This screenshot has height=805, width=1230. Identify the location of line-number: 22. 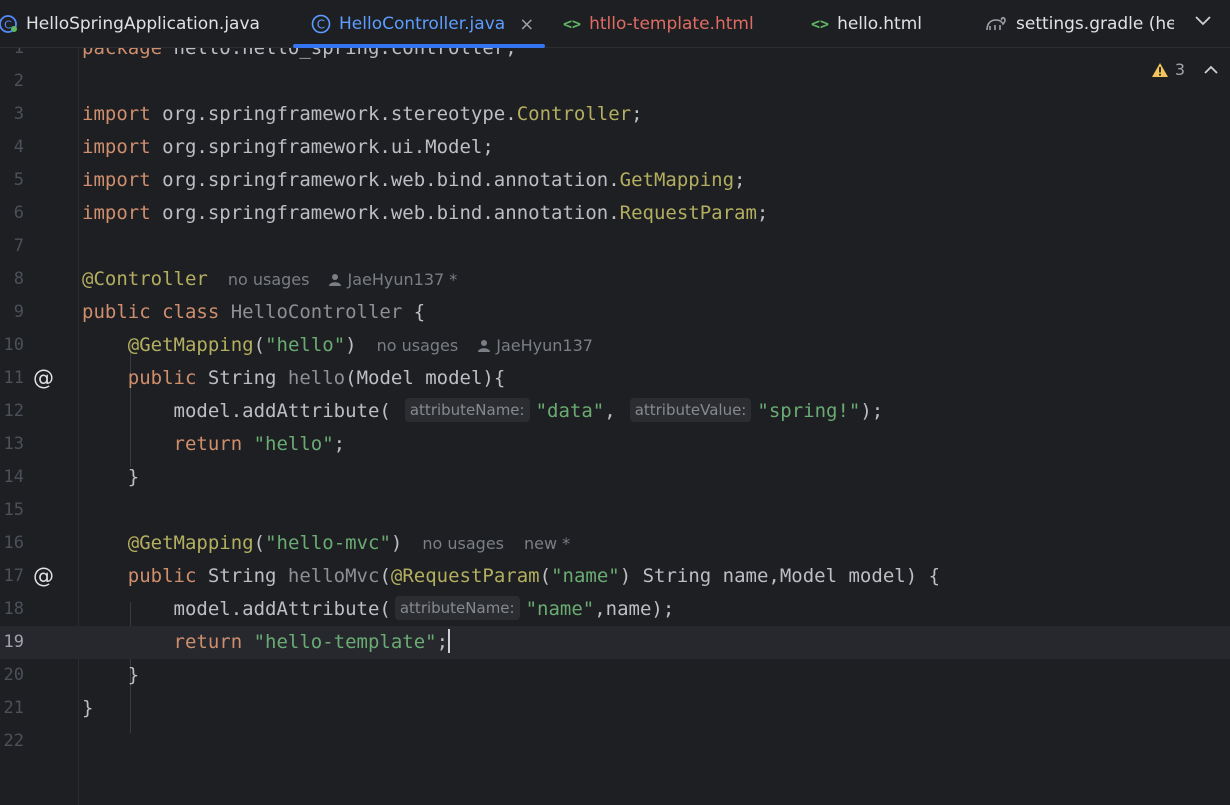
(13, 741).